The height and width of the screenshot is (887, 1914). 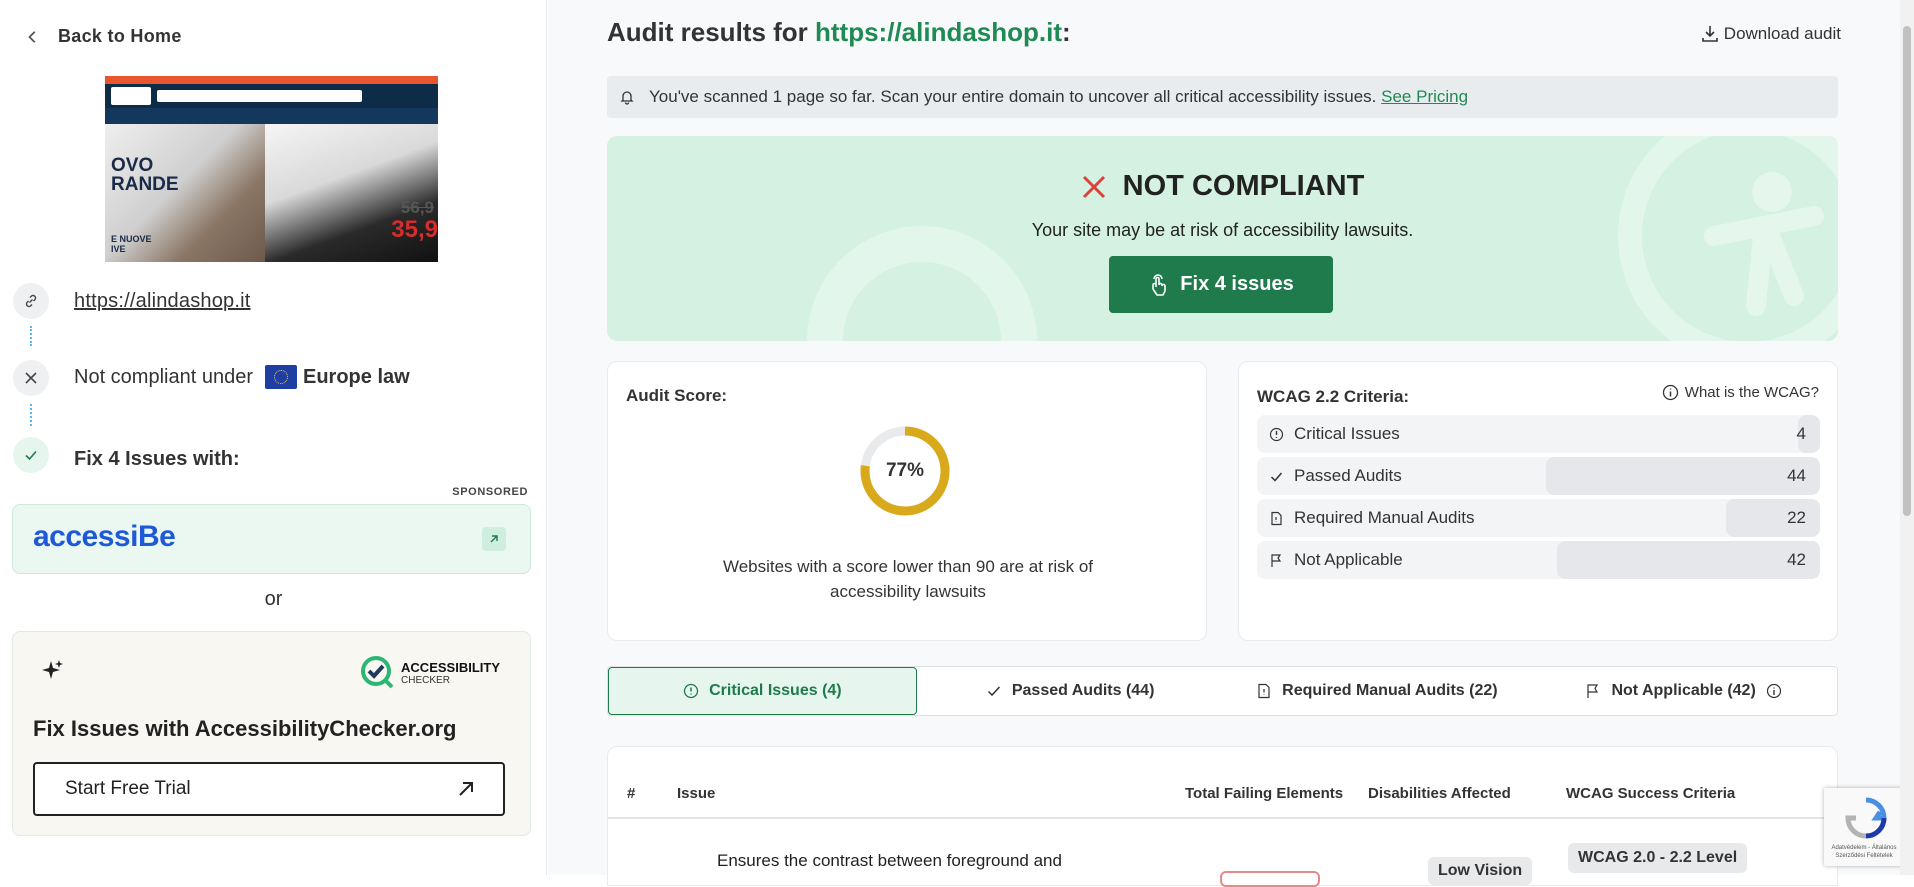 I want to click on back-label: Back to Home, so click(x=120, y=36).